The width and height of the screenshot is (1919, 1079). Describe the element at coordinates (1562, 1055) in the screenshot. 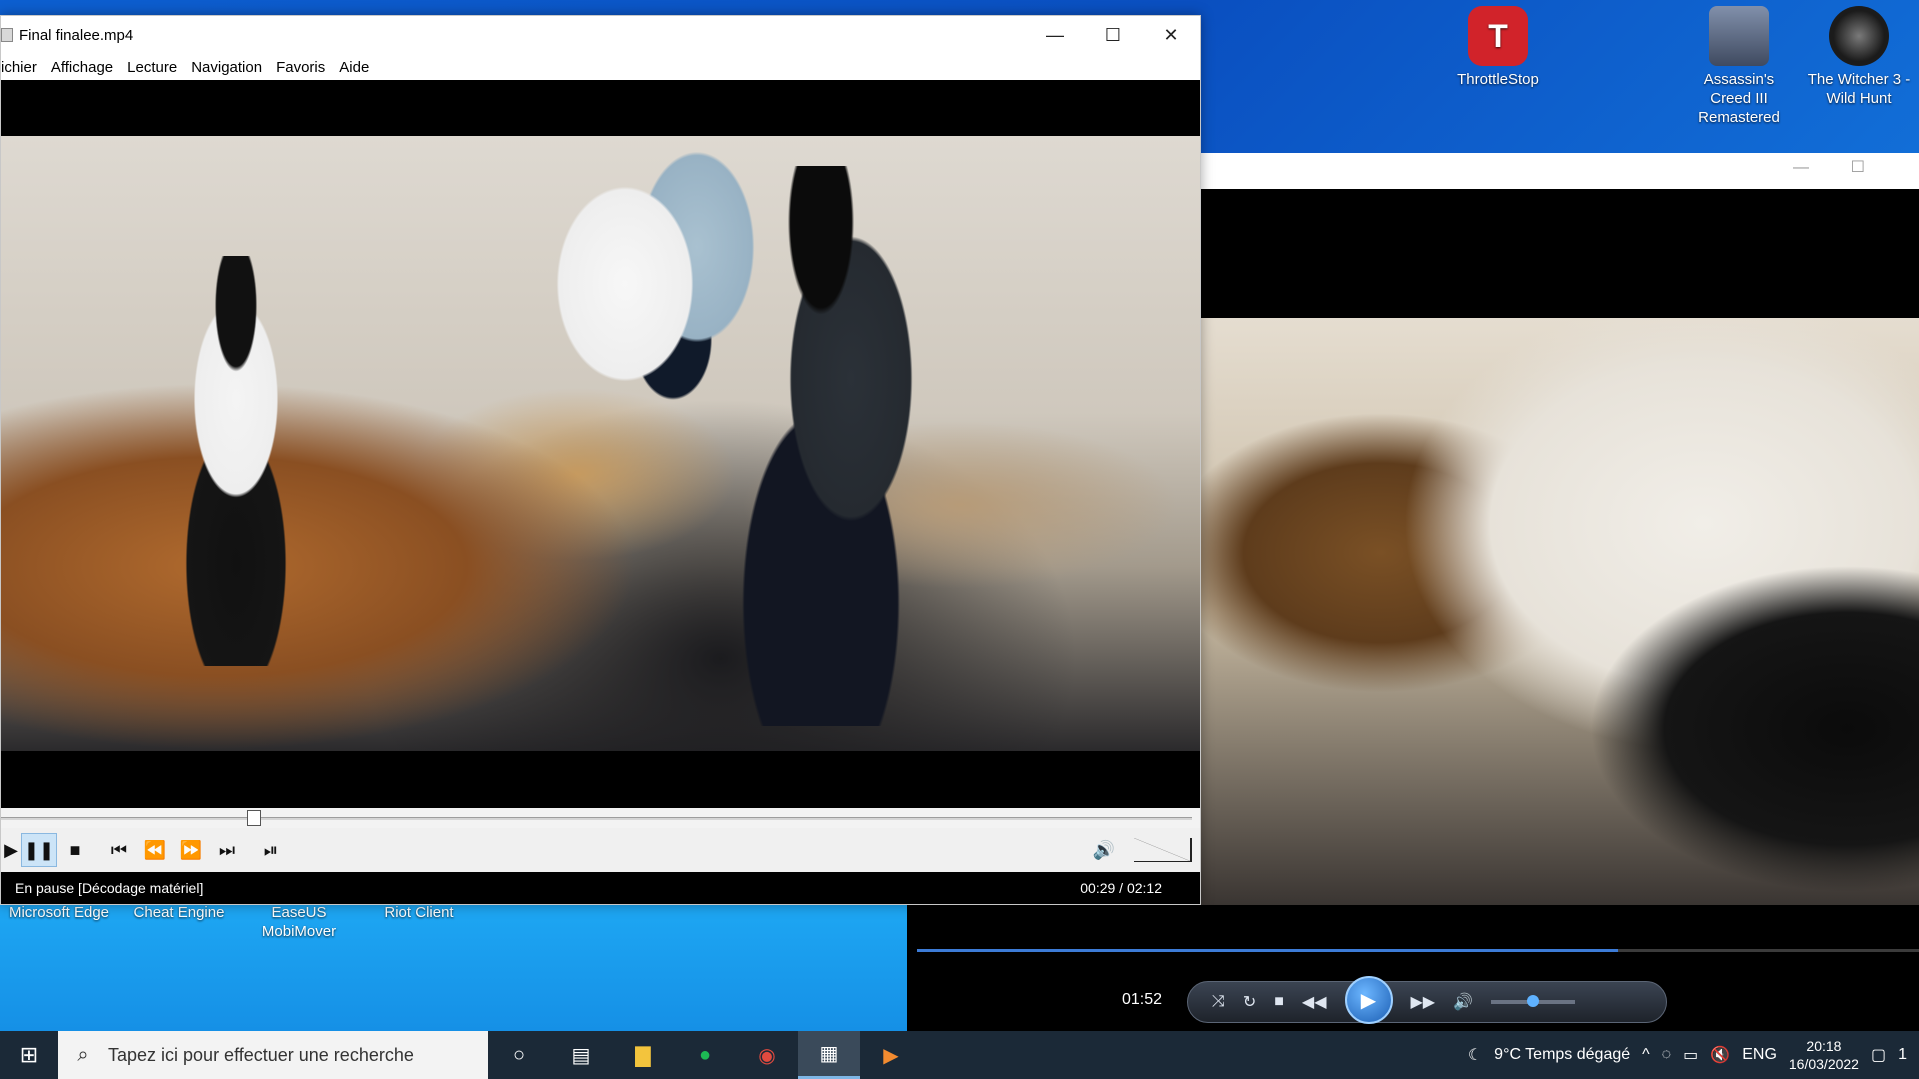

I see `weather-text: 9°C Temps dégagé` at that location.